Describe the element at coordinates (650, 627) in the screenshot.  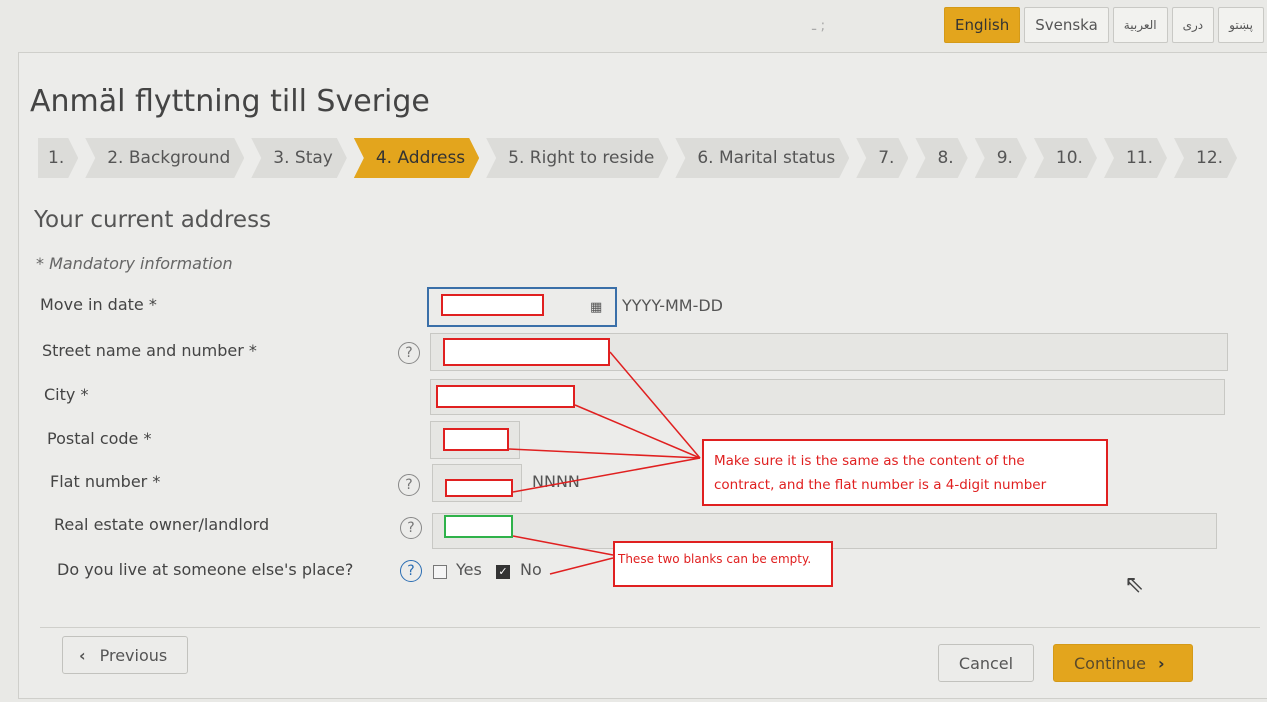
I see `footer-divider` at that location.